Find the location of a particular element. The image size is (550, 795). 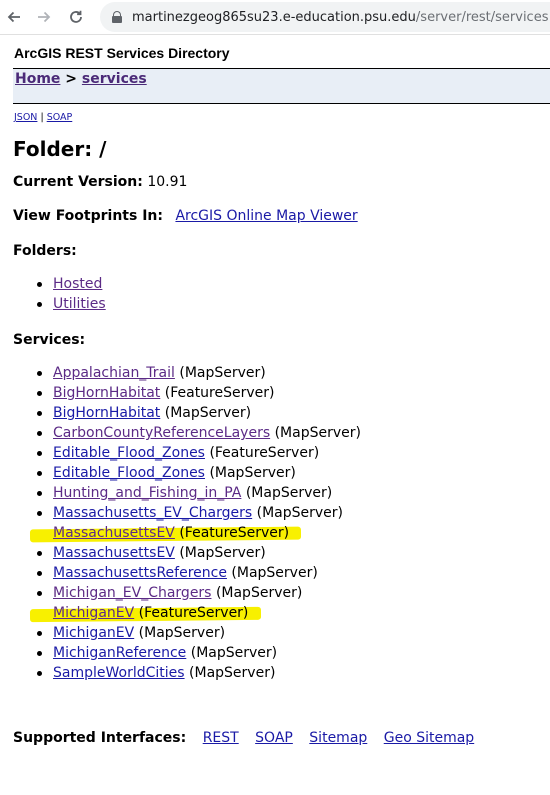

forward-arrow-icon is located at coordinates (44, 17).